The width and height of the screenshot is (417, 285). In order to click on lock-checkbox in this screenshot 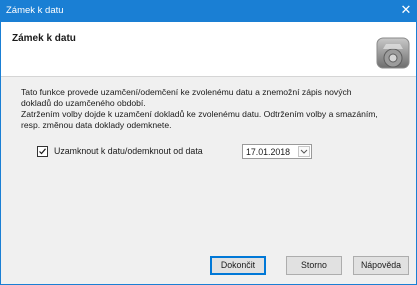, I will do `click(42, 151)`.